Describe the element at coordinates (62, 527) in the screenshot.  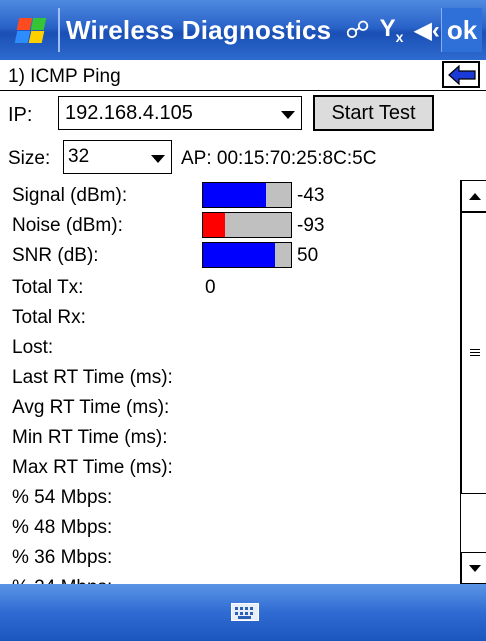
I see `rate-48-label: % 48 Mbps:` at that location.